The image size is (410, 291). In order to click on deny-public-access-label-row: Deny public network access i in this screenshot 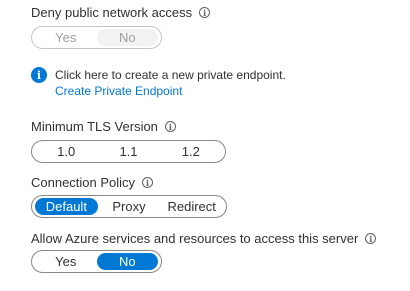, I will do `click(121, 12)`.